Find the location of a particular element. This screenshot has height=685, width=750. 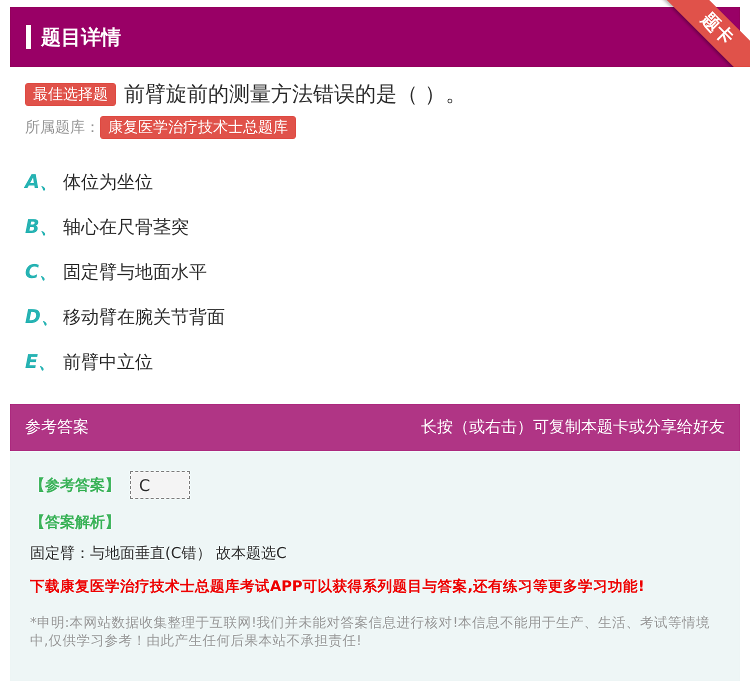

option-letter: D、 is located at coordinates (43, 317).